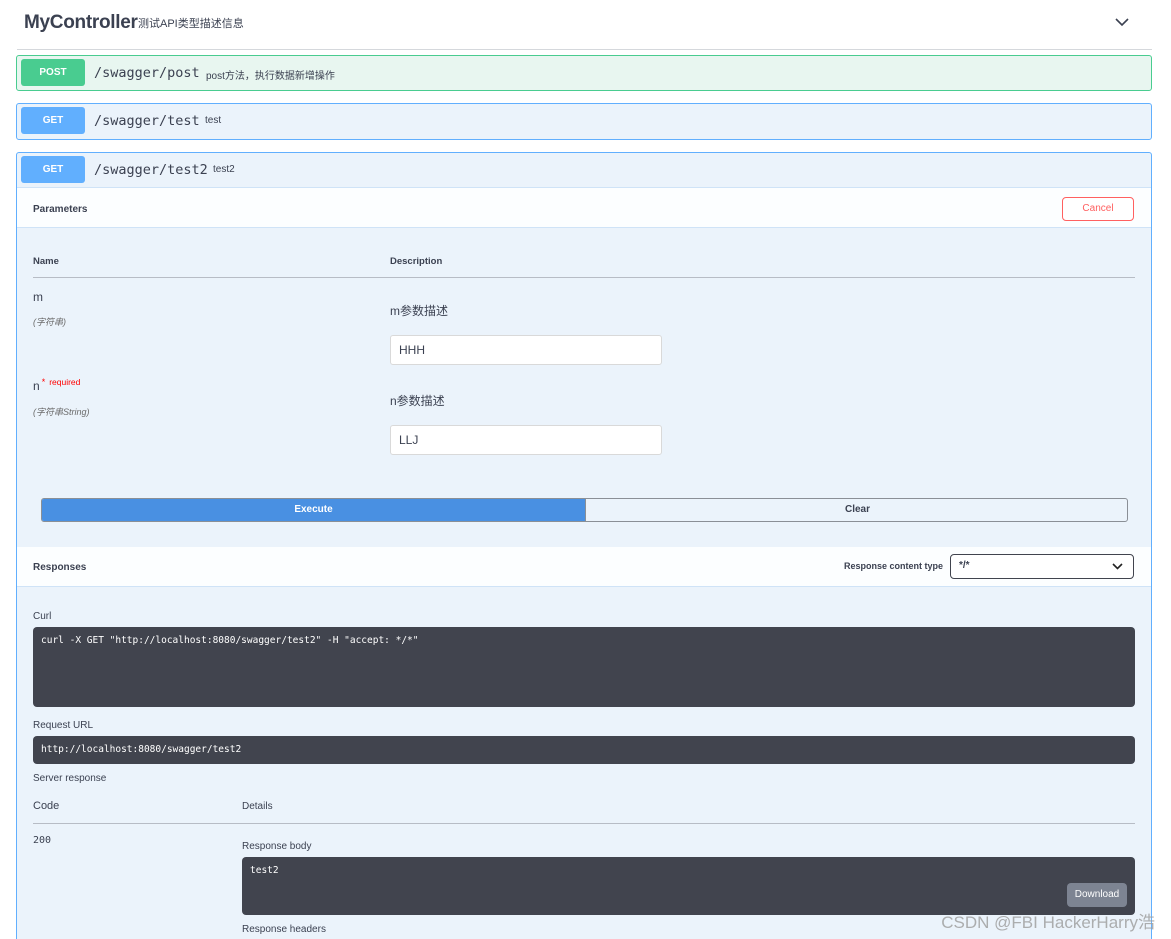  What do you see at coordinates (313, 510) in the screenshot?
I see `execute-button: Execute` at bounding box center [313, 510].